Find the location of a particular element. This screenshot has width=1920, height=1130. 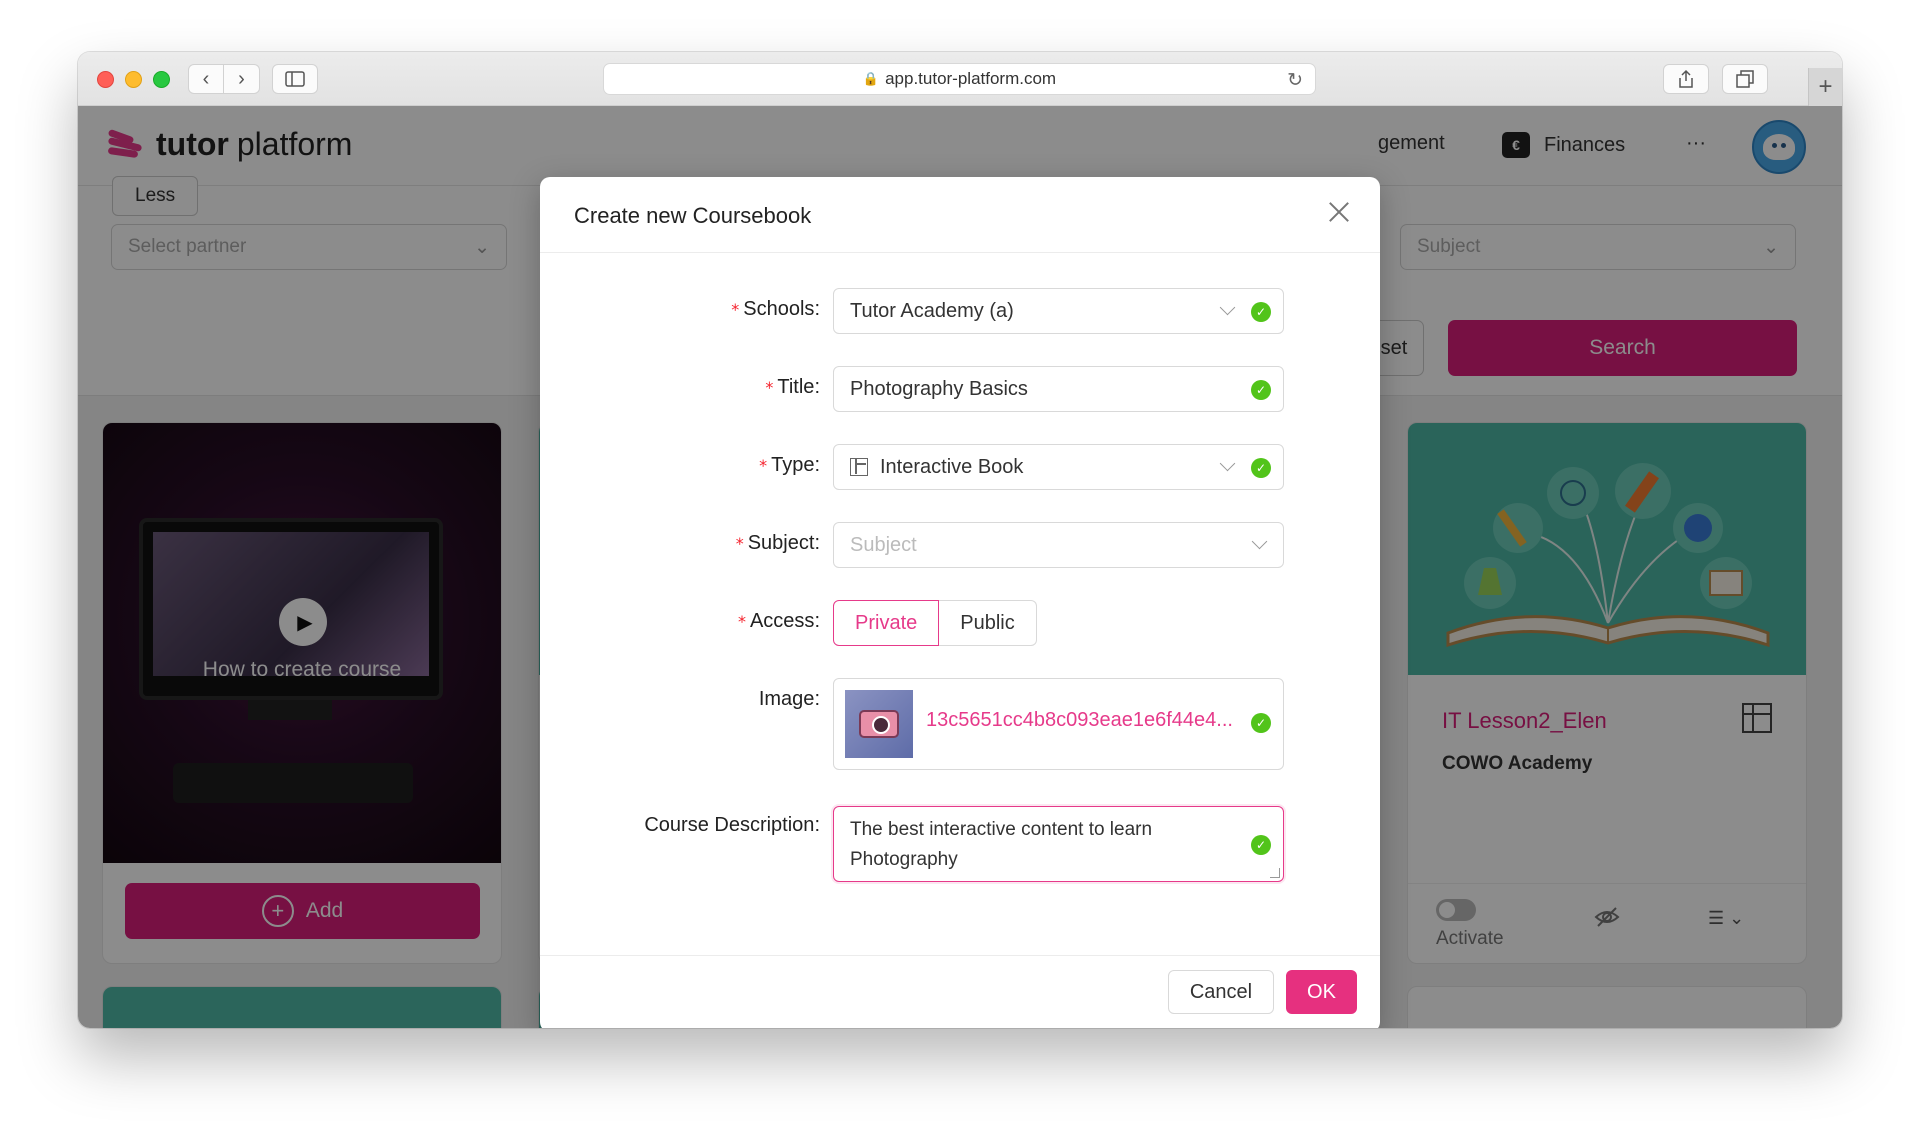

description-label-text: Course Description is located at coordinates (729, 825).